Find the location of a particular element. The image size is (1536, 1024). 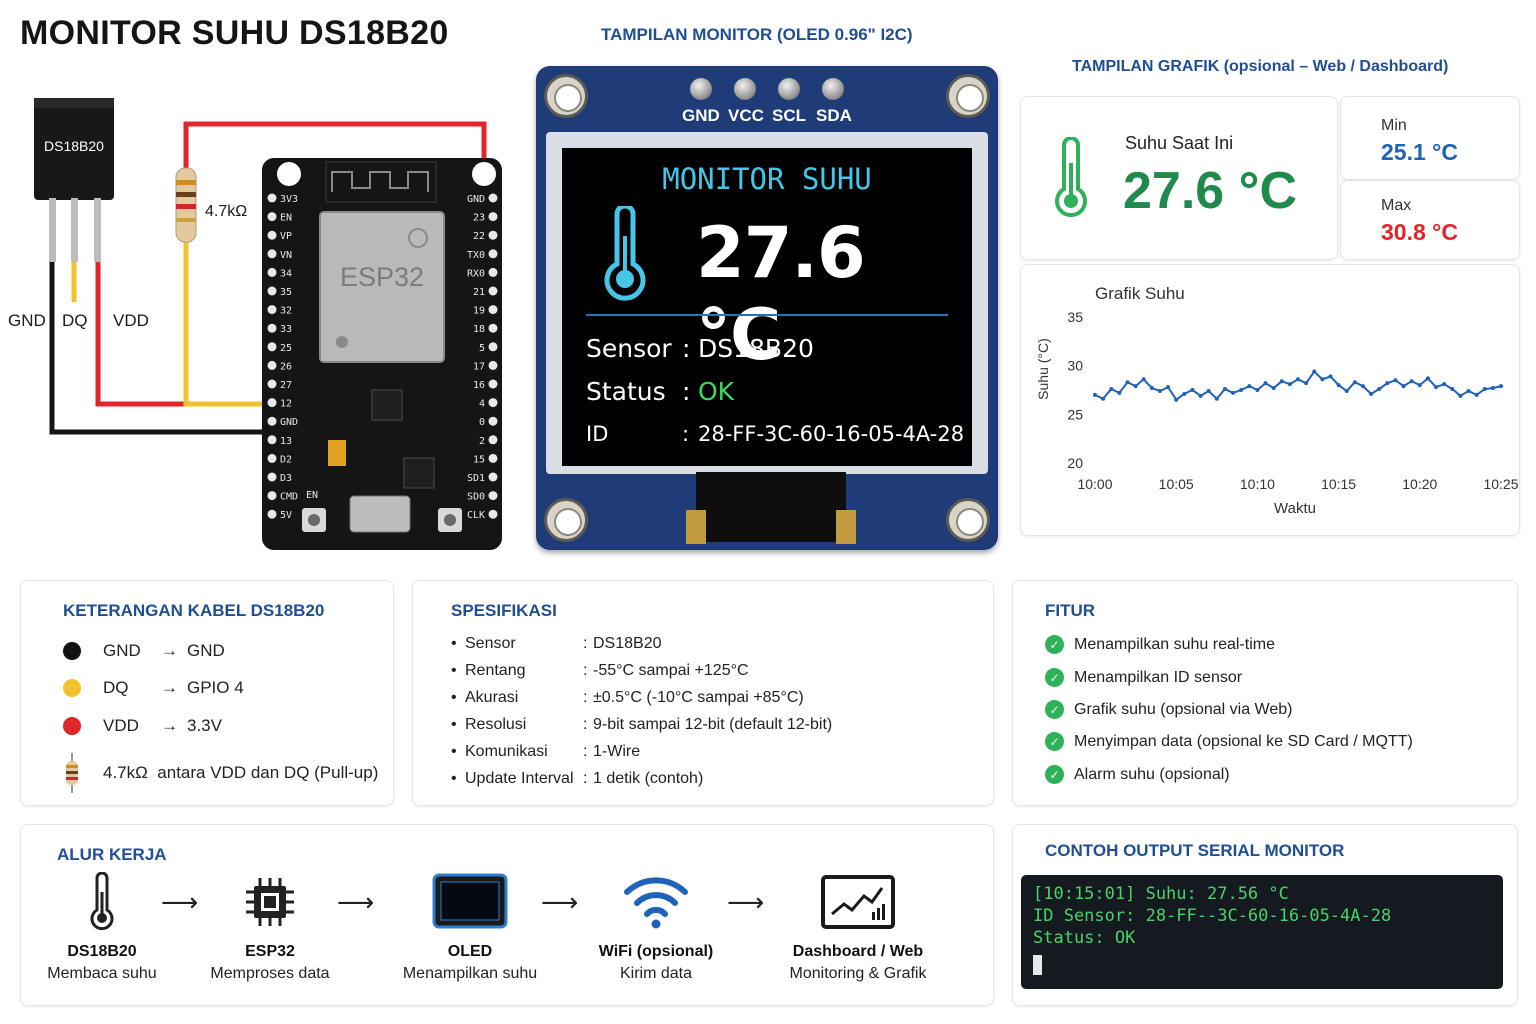

cable-row-vdd: VDD → 3.3V is located at coordinates (142, 726).